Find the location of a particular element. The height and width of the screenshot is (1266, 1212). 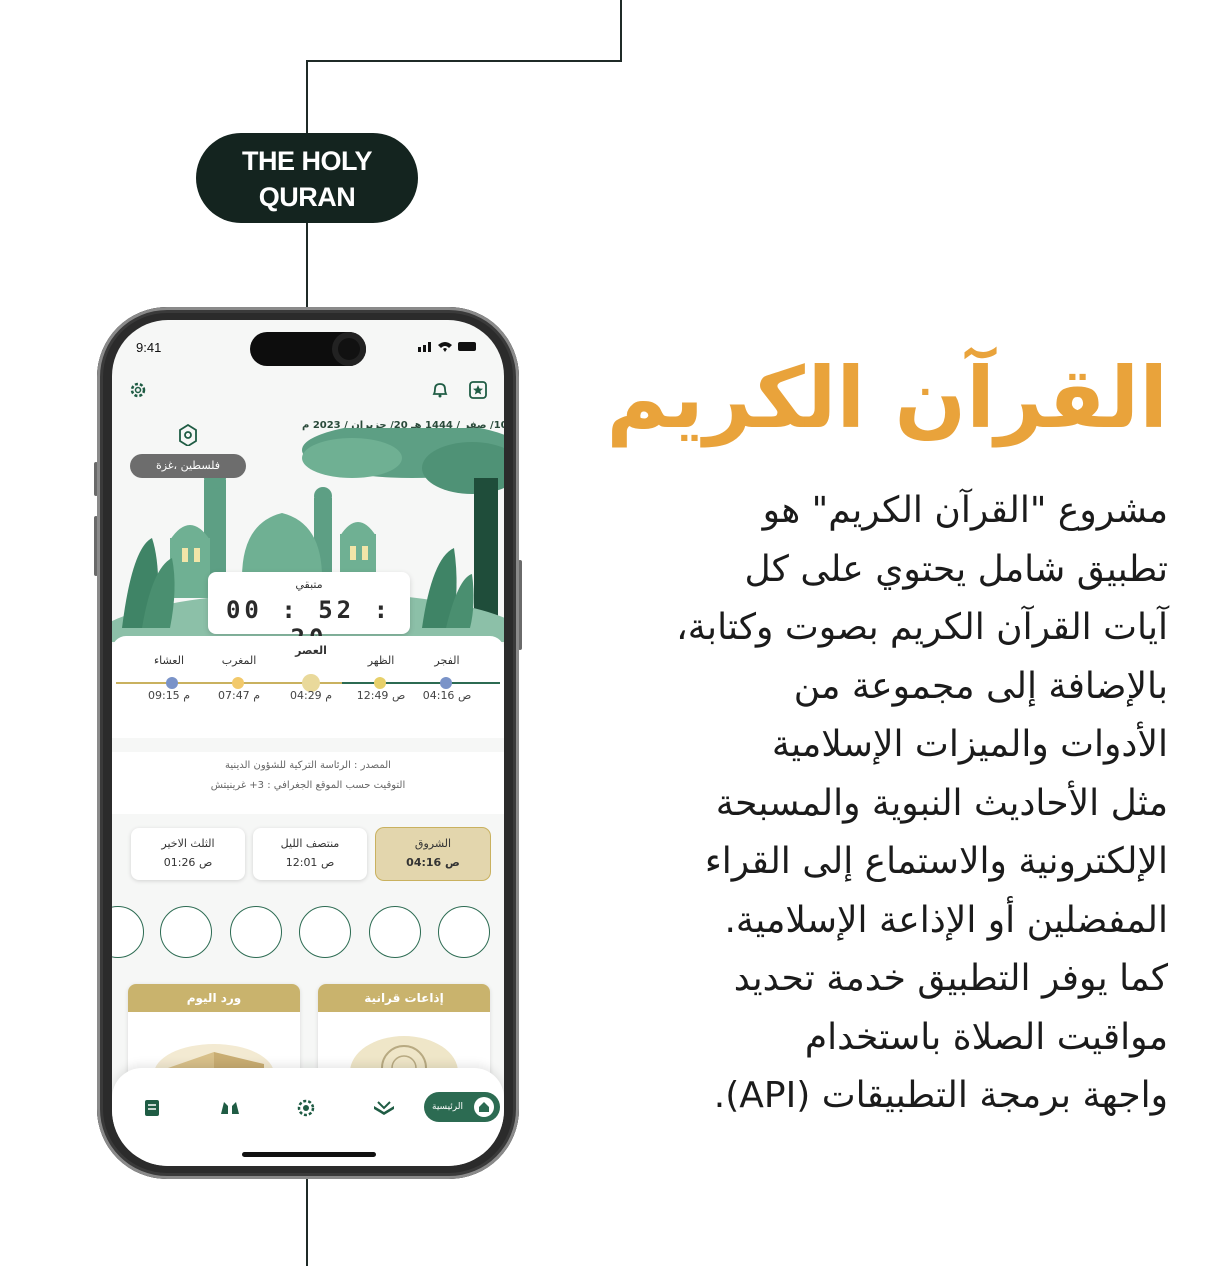

camera is located at coordinates (349, 349).